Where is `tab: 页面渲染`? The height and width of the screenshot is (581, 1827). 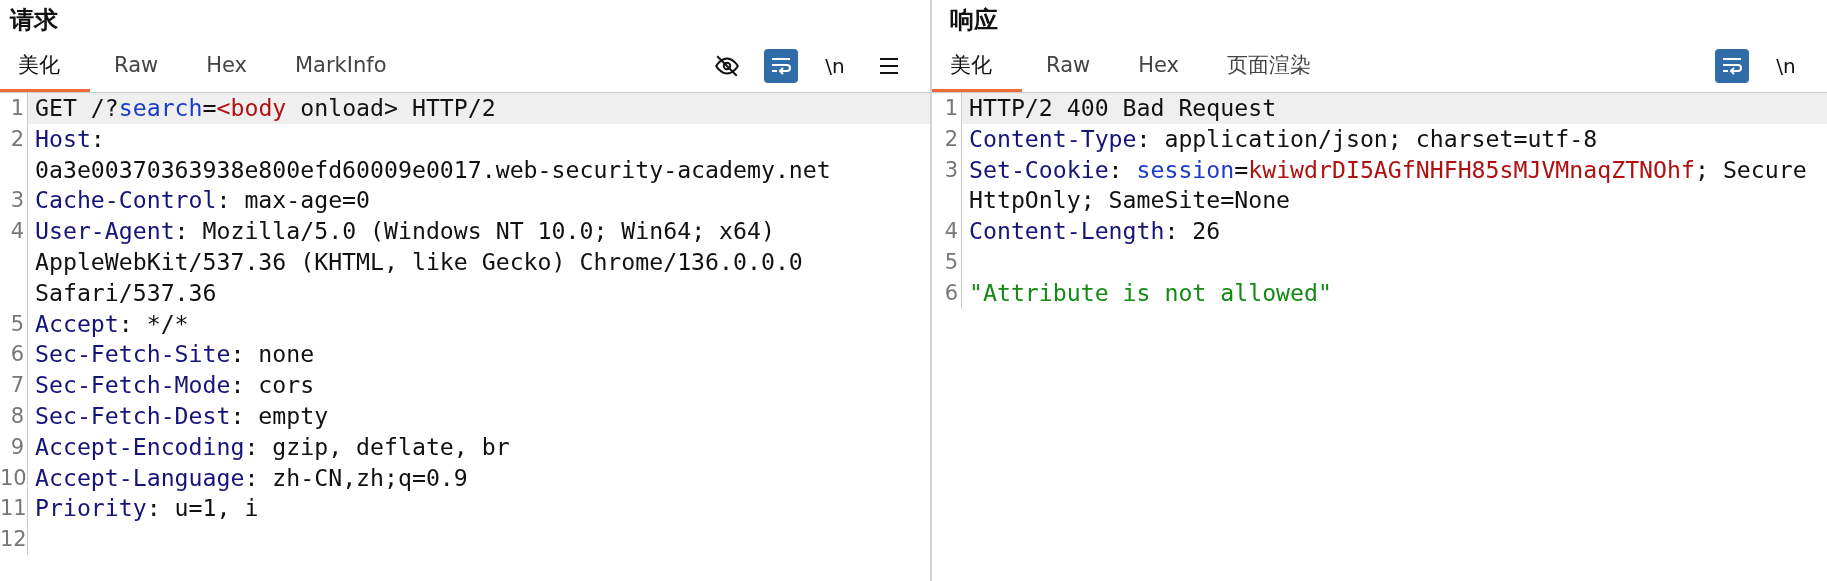
tab: 页面渲染 is located at coordinates (1268, 66).